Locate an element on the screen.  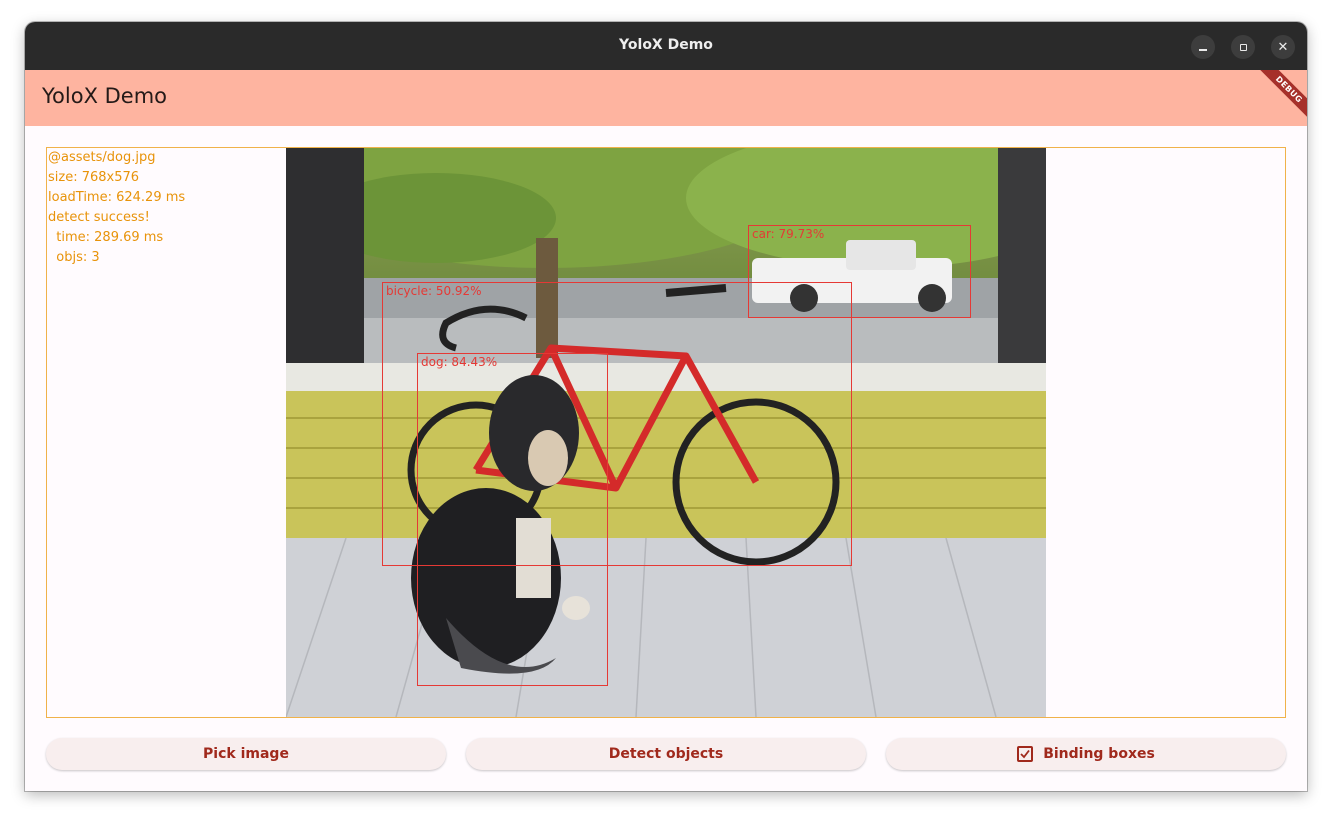
bounding-box-label: bicycle: 50.92% is located at coordinates (434, 291).